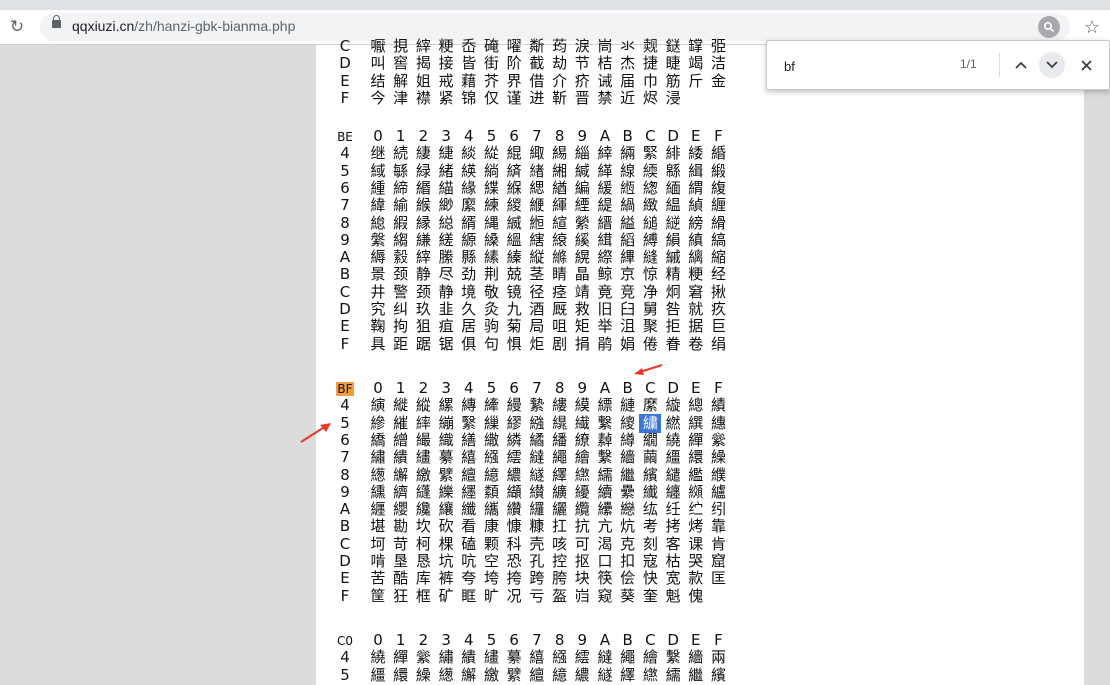  What do you see at coordinates (560, 223) in the screenshot?
I see `character-cell: 縇` at bounding box center [560, 223].